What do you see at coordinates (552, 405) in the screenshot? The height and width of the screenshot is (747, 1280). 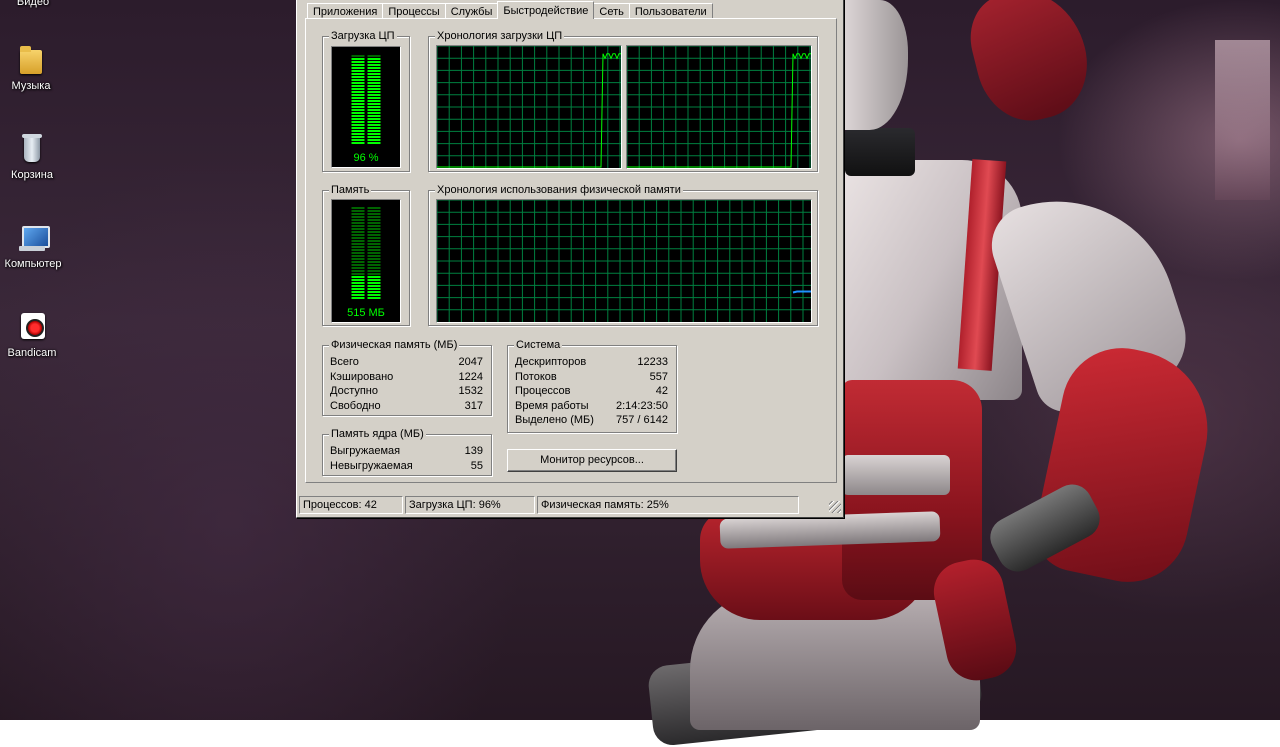 I see `stat-label: Время работы` at bounding box center [552, 405].